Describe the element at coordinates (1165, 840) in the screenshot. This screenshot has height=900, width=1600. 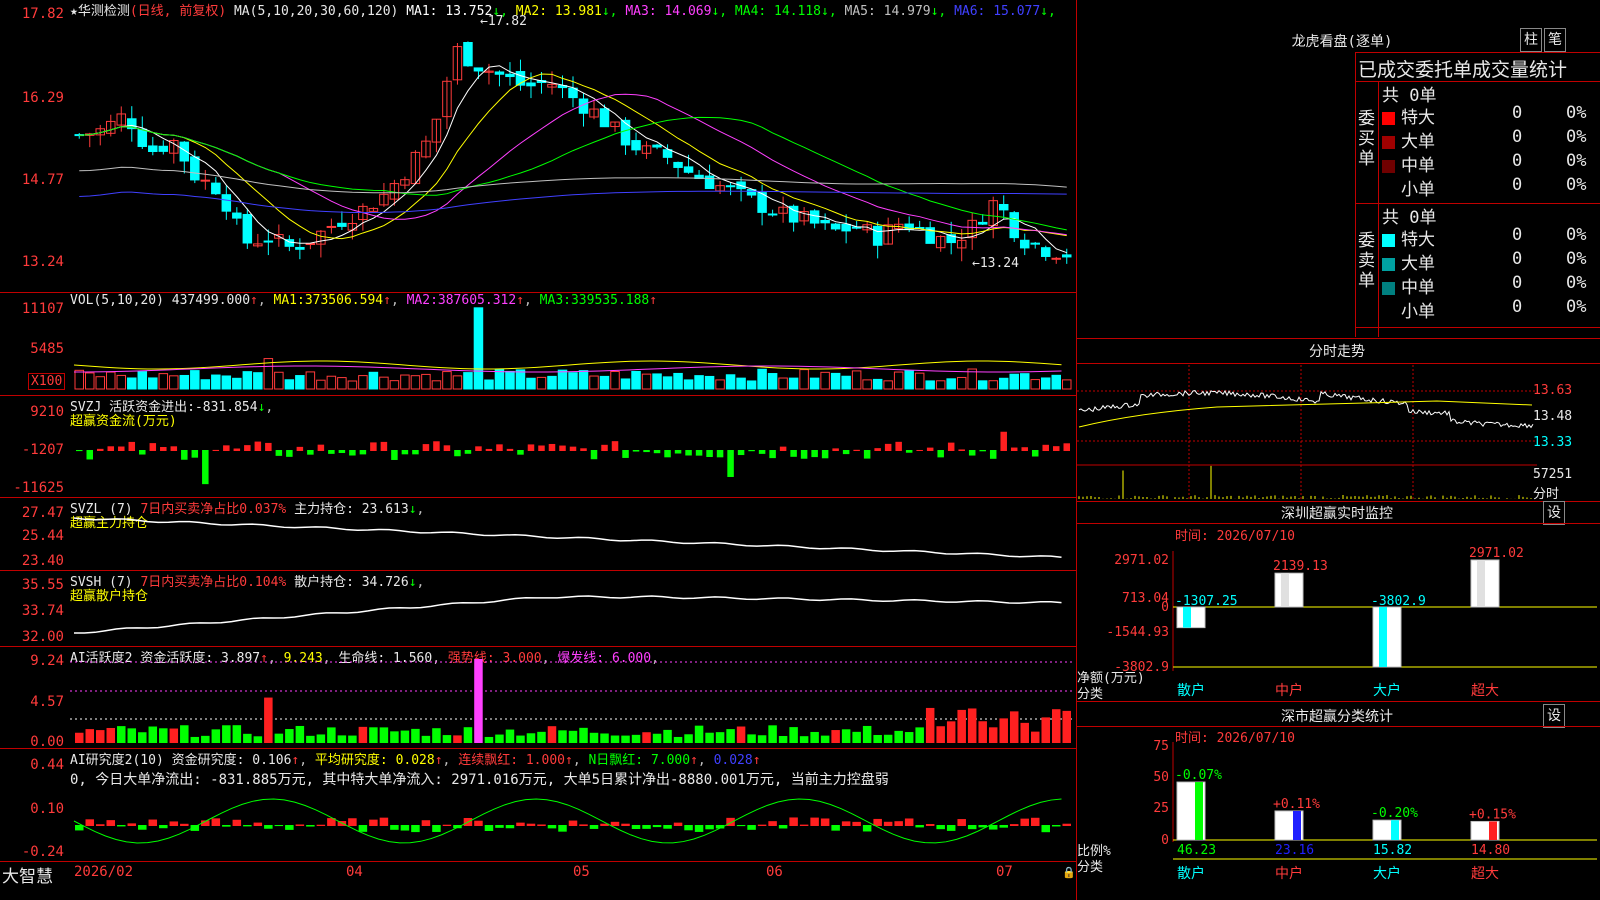
I see `cls-axis-label: 0` at that location.